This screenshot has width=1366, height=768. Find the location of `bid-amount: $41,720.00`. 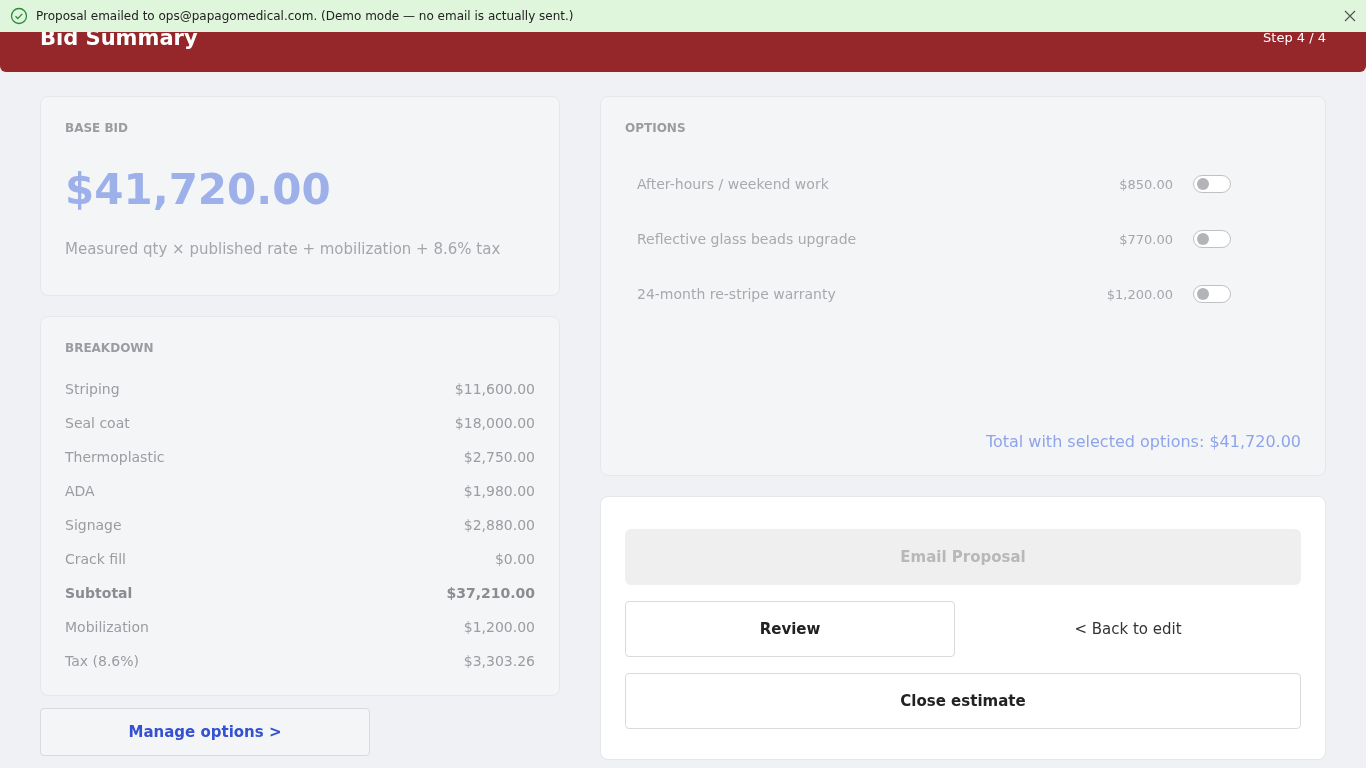

bid-amount: $41,720.00 is located at coordinates (198, 189).